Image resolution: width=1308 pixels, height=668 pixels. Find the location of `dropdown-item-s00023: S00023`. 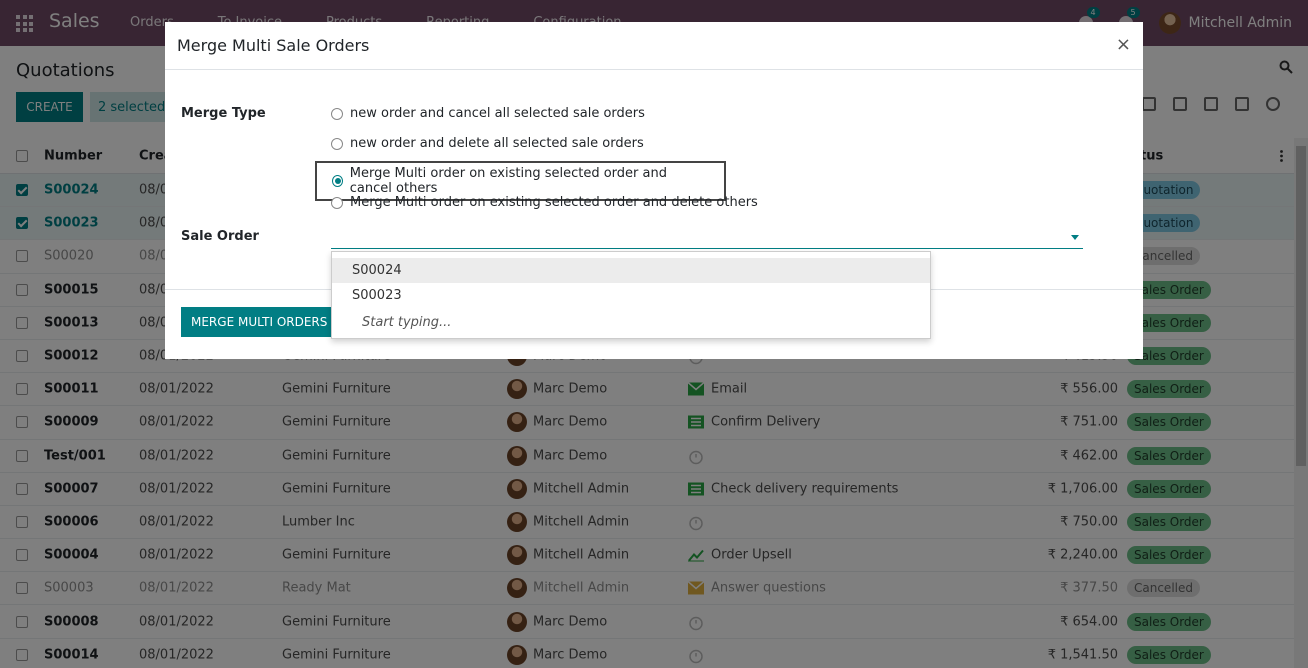

dropdown-item-s00023: S00023 is located at coordinates (631, 295).